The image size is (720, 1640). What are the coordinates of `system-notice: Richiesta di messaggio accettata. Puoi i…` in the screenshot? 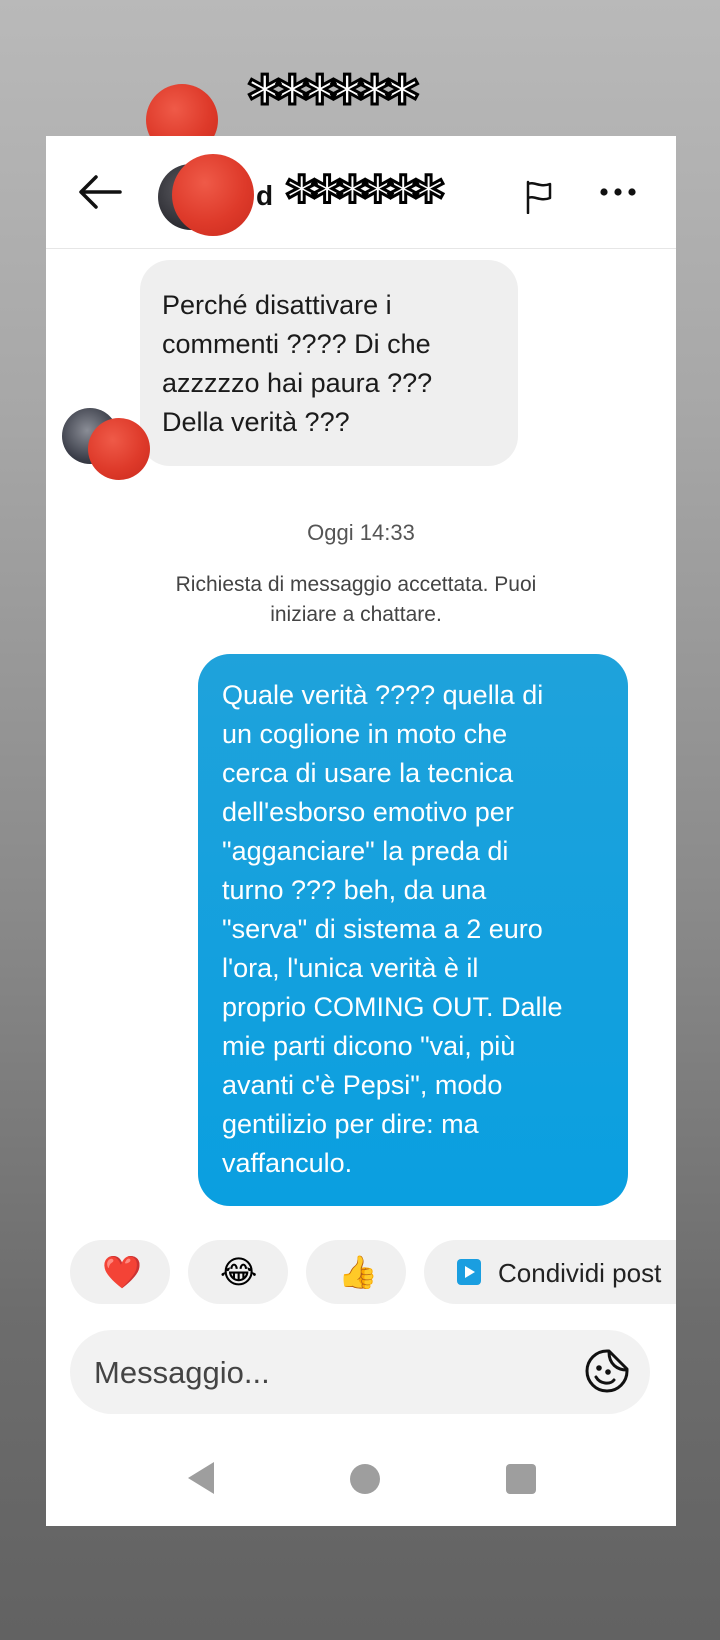 It's located at (356, 599).